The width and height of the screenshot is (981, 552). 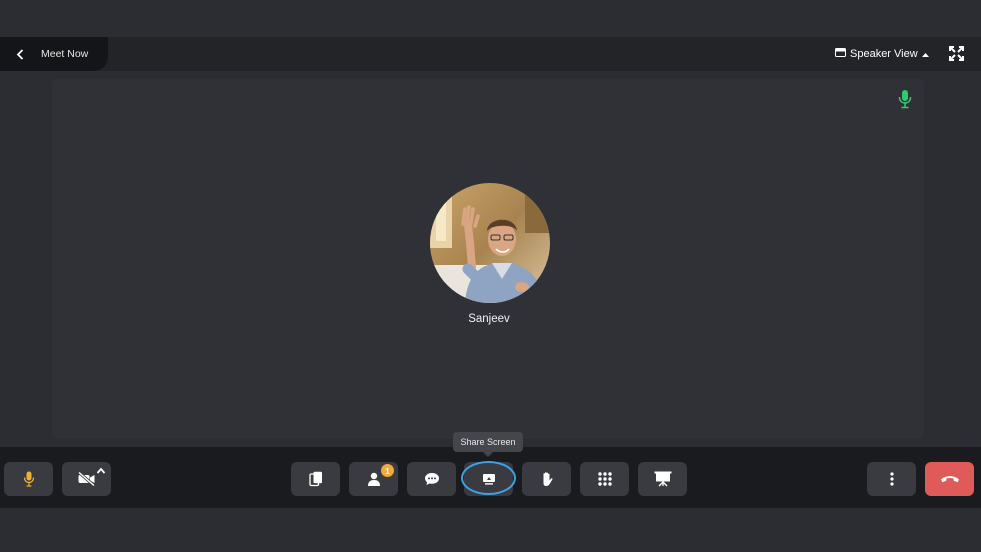 What do you see at coordinates (905, 99) in the screenshot?
I see `mic-active-icon` at bounding box center [905, 99].